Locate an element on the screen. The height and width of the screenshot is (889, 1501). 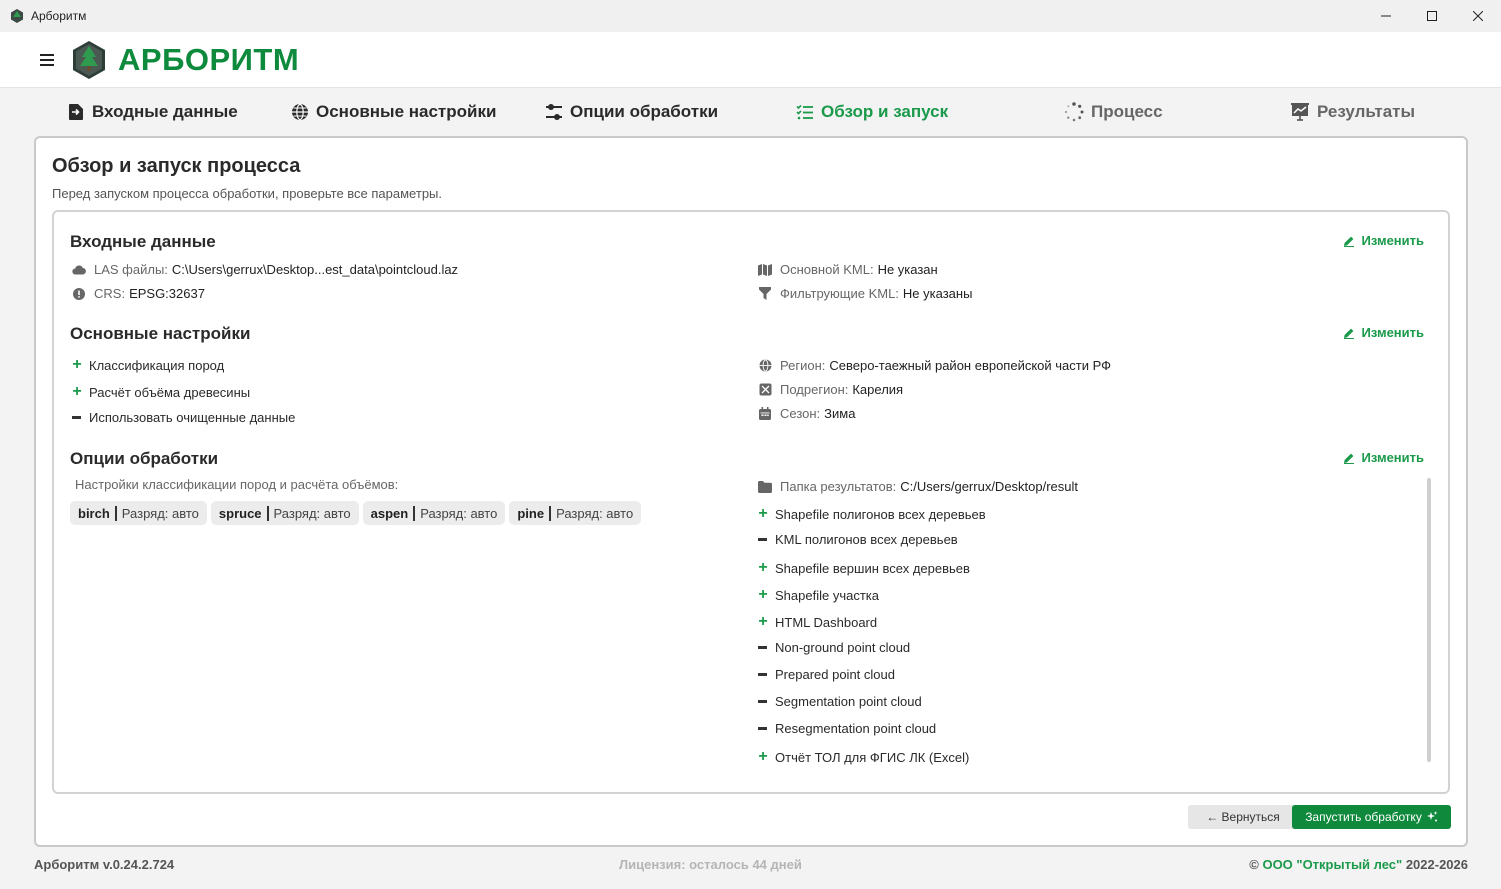
license-status: Лицензия: осталось 44 дней is located at coordinates (710, 864).